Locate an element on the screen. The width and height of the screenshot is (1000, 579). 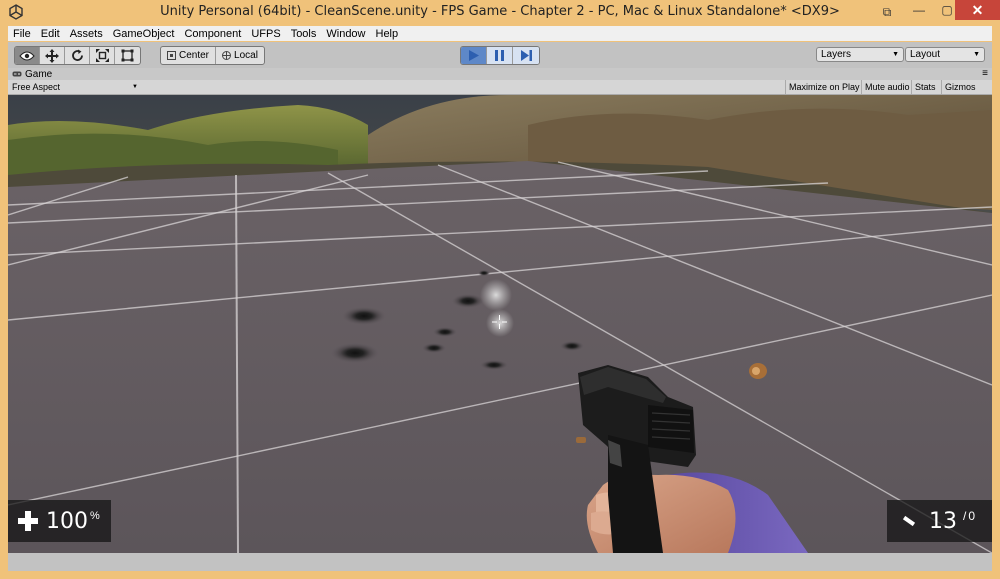
layout-dropdown: Layout ▼ is located at coordinates (945, 54).